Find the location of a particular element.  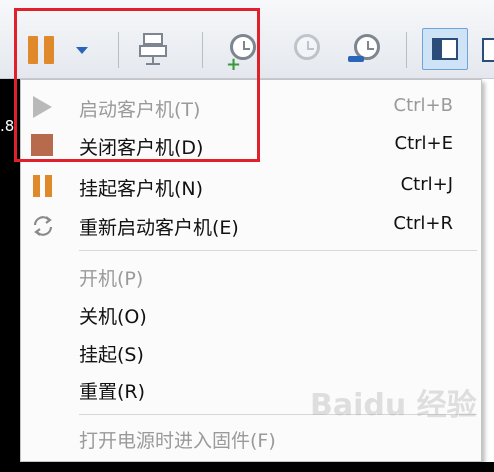

menu-item-restart-guest: 重新启动客户机(E) Ctrl+R is located at coordinates (251, 224).